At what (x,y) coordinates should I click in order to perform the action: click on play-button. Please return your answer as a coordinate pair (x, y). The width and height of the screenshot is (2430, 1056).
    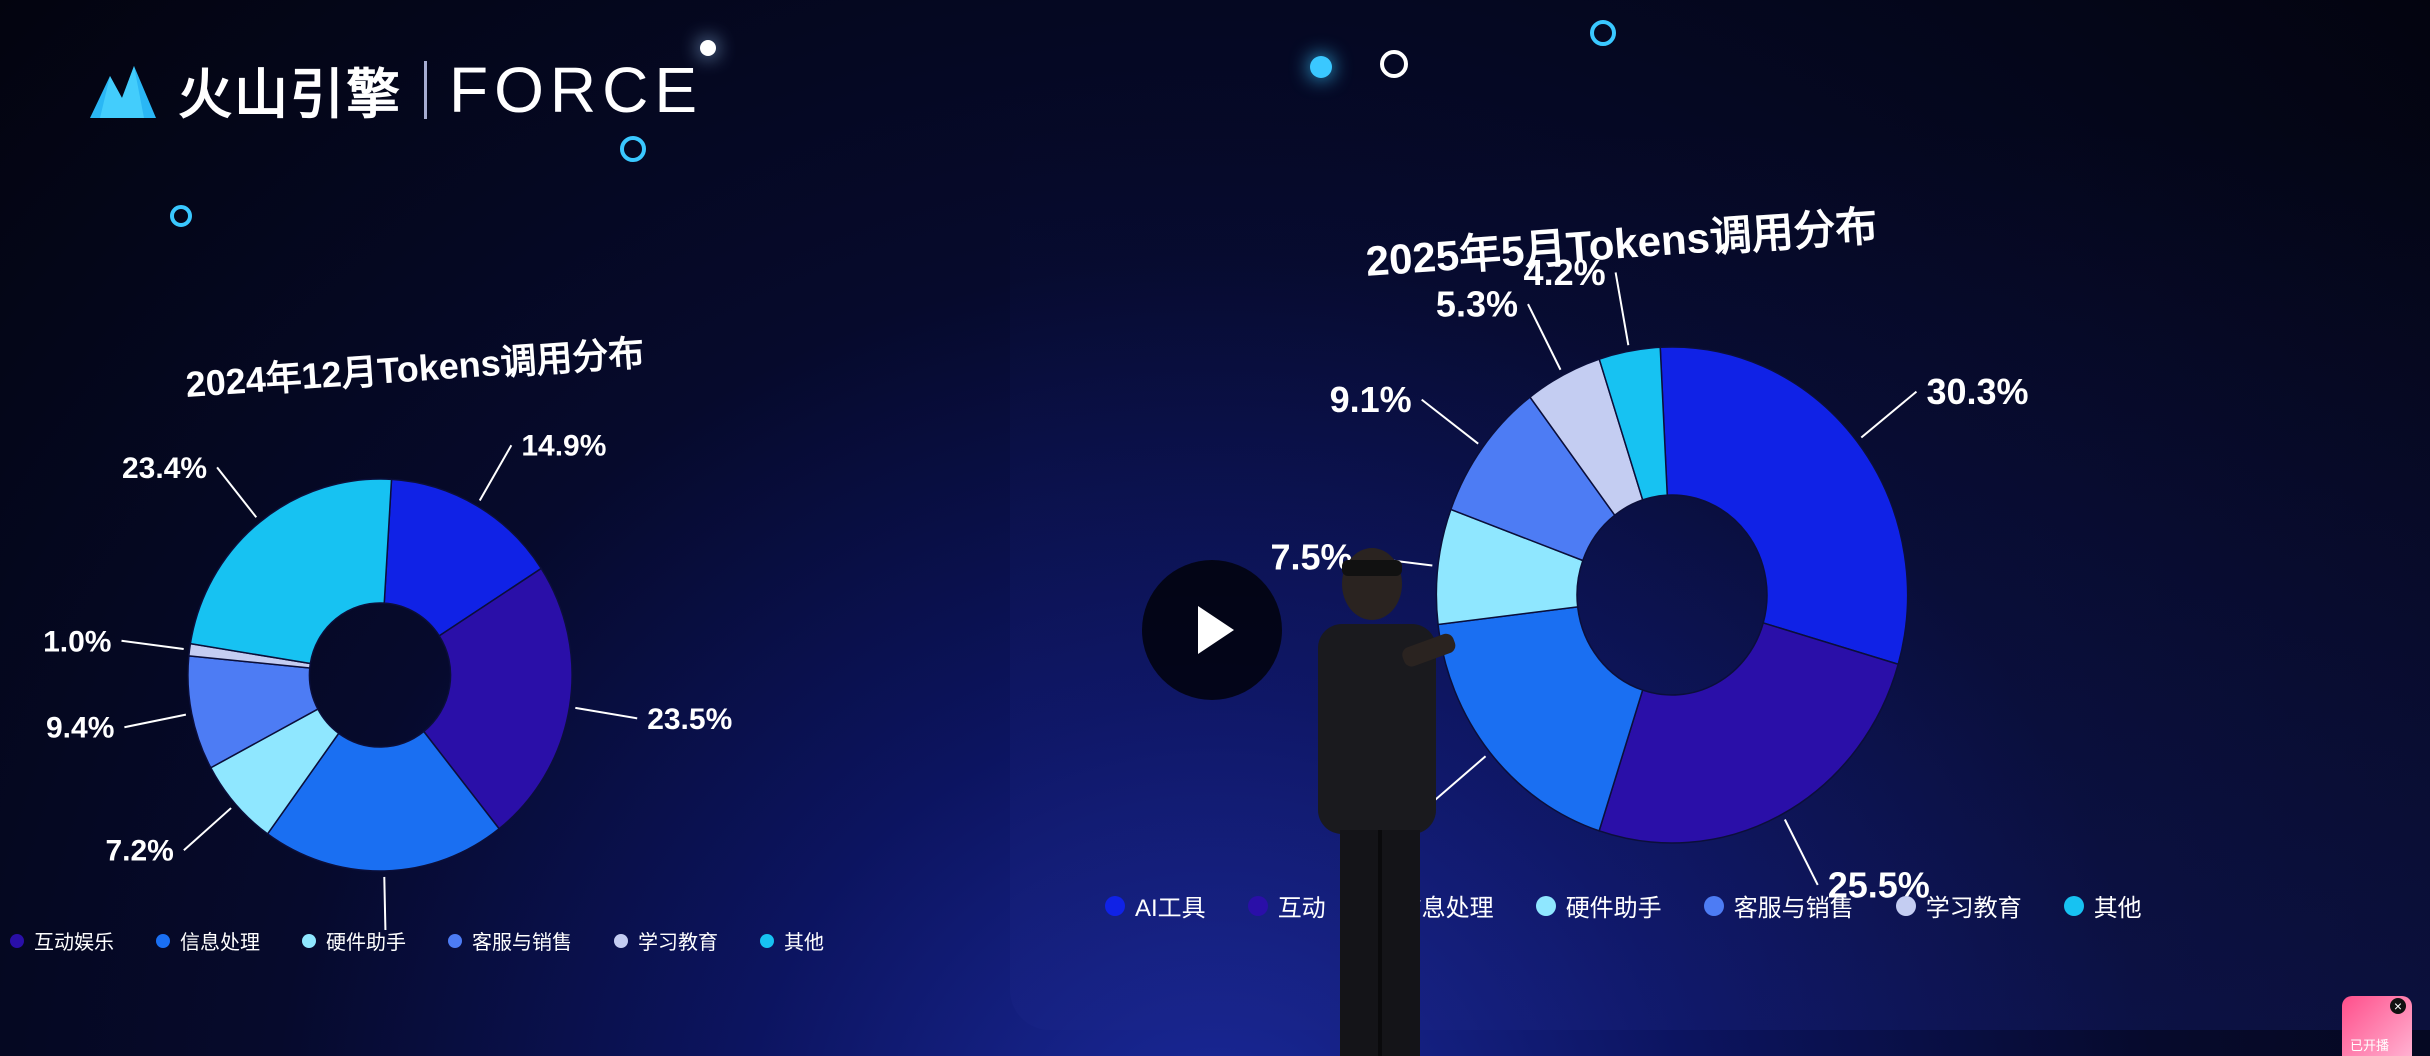
    Looking at the image, I should click on (1212, 630).